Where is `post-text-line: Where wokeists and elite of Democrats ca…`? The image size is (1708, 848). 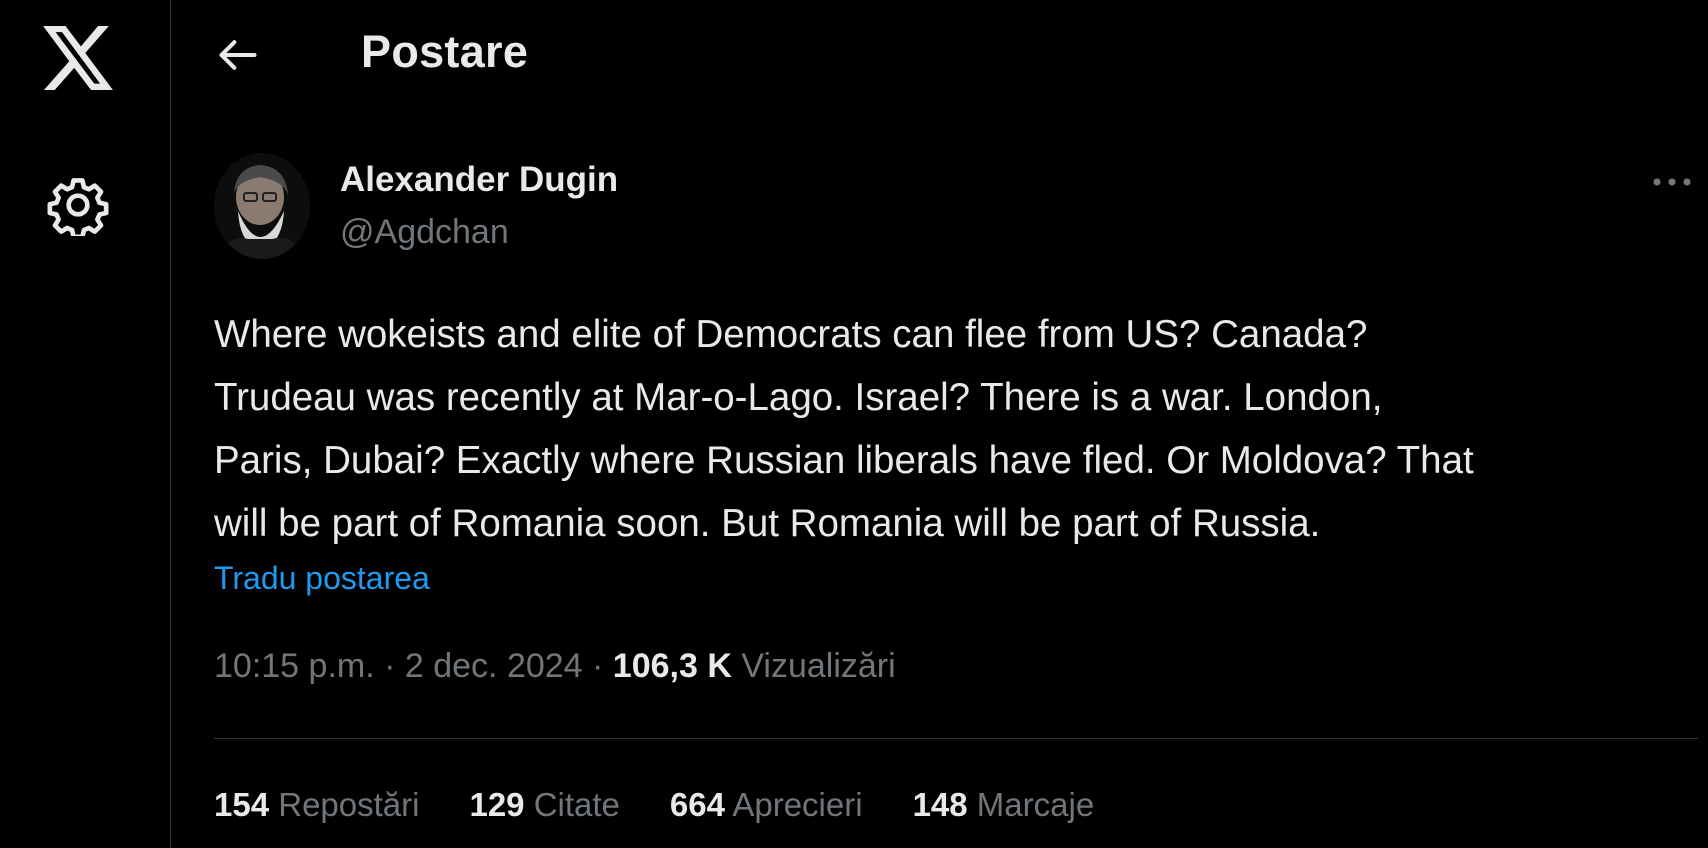
post-text-line: Where wokeists and elite of Democrats ca… is located at coordinates (791, 334).